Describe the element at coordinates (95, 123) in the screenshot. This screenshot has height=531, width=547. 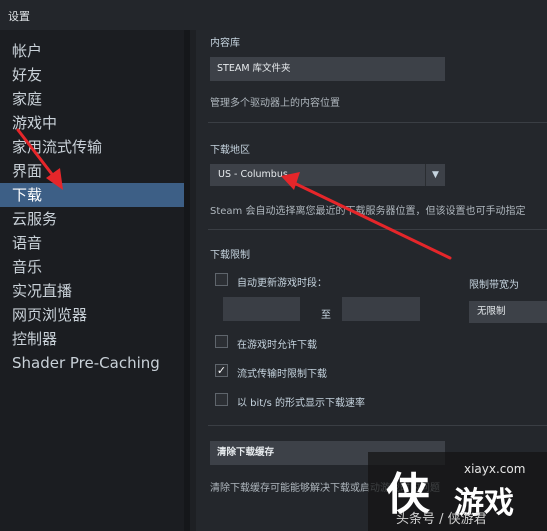
I see `sidebar-item-in-game: 游戏中` at that location.